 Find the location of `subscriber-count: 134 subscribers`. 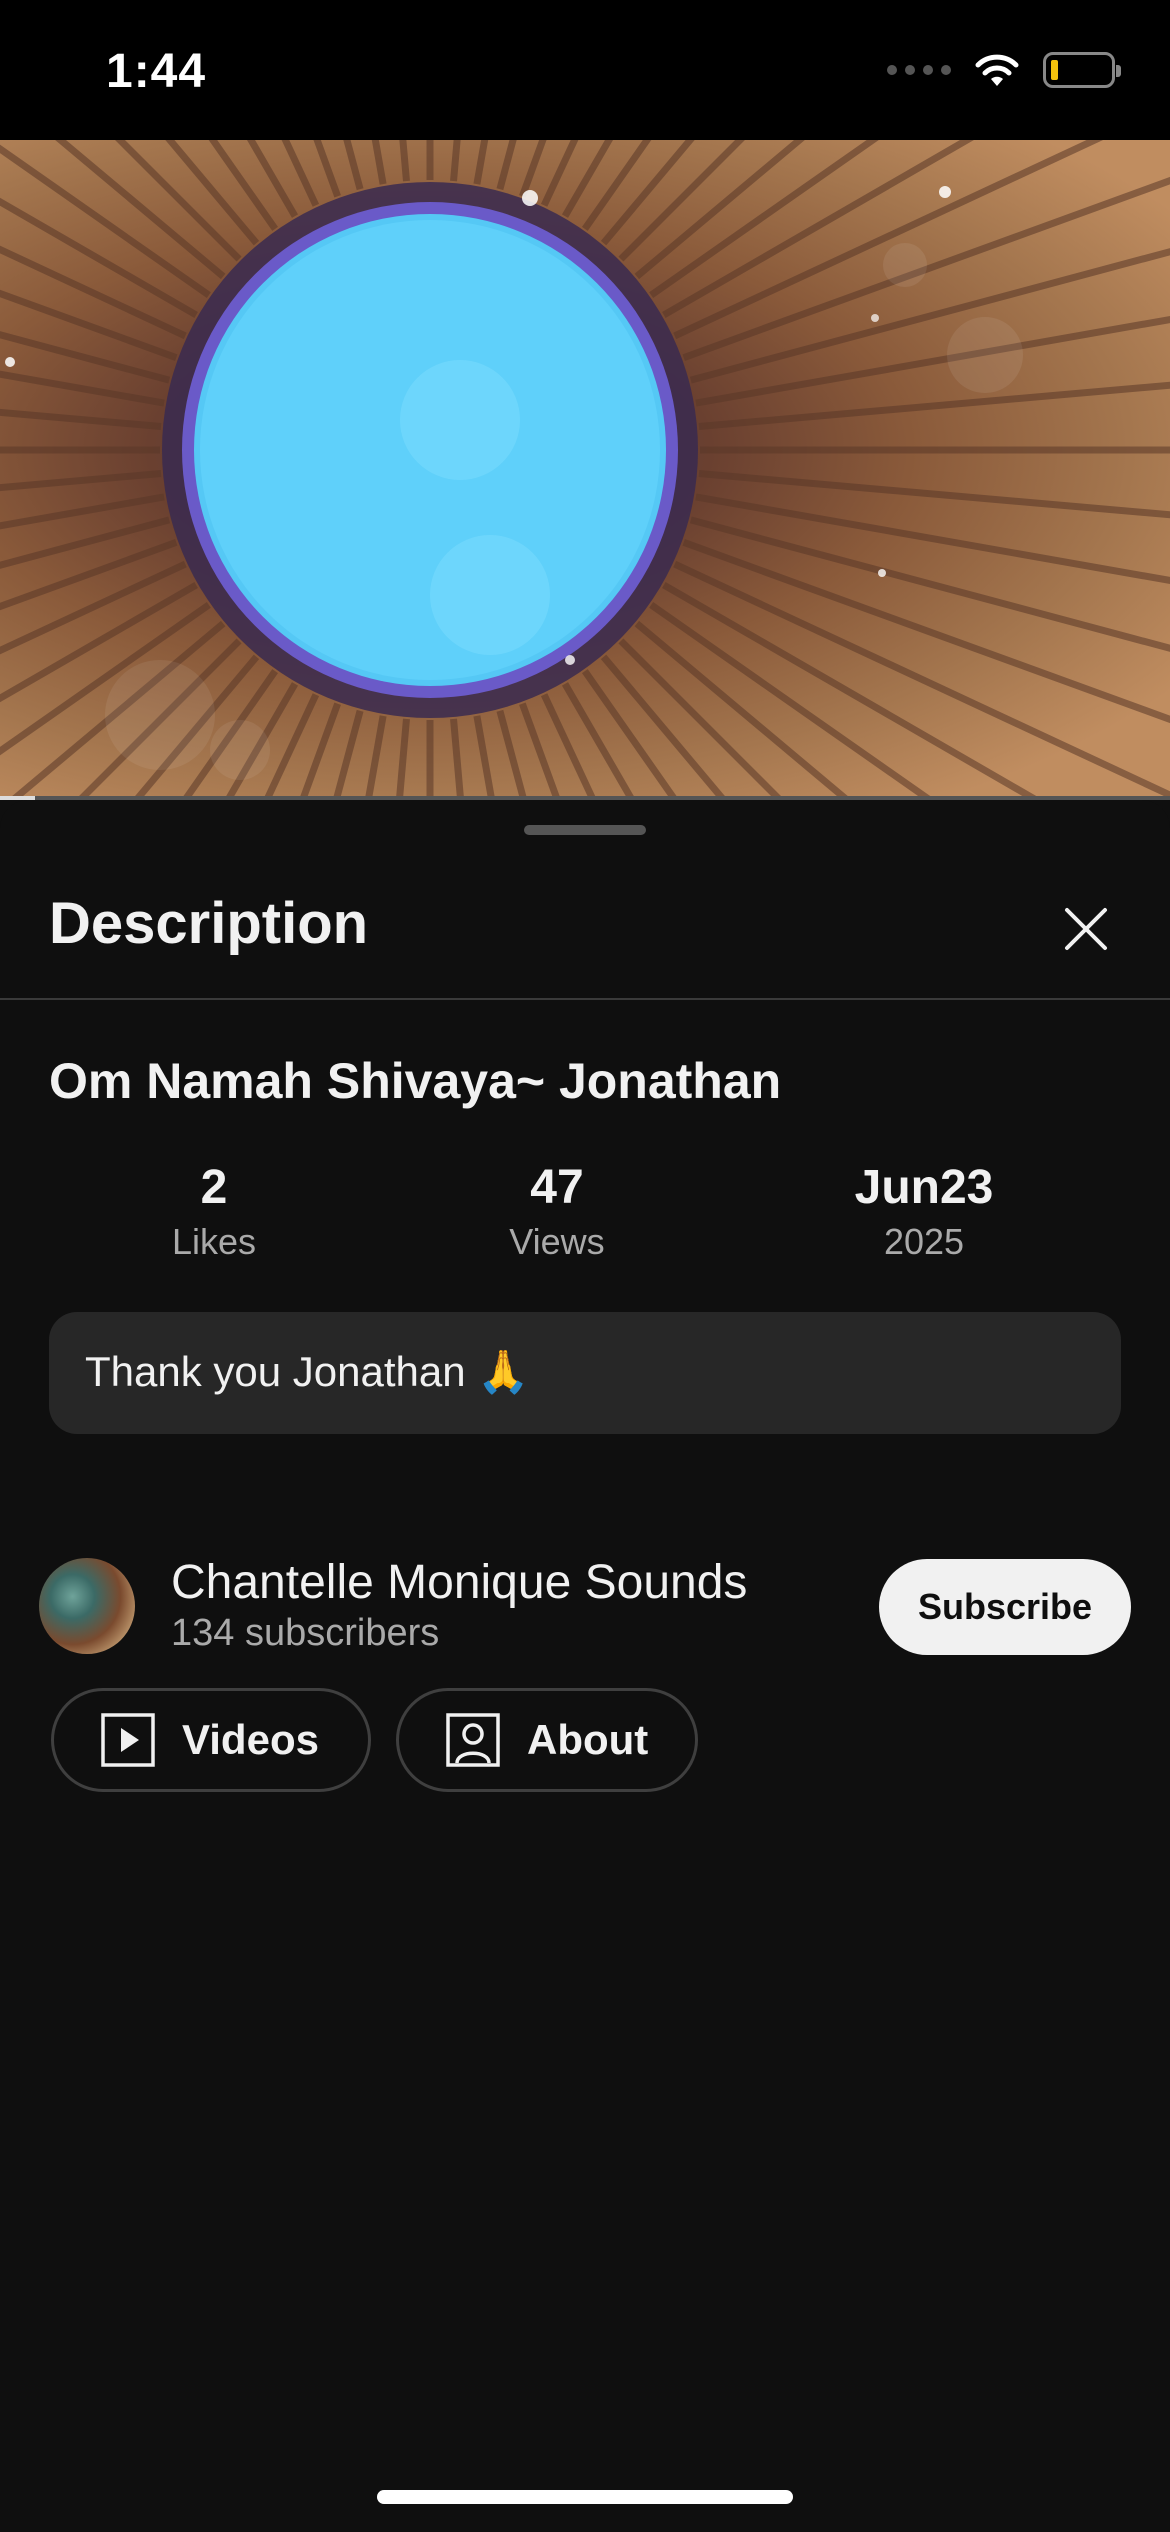

subscriber-count: 134 subscribers is located at coordinates (305, 1633).